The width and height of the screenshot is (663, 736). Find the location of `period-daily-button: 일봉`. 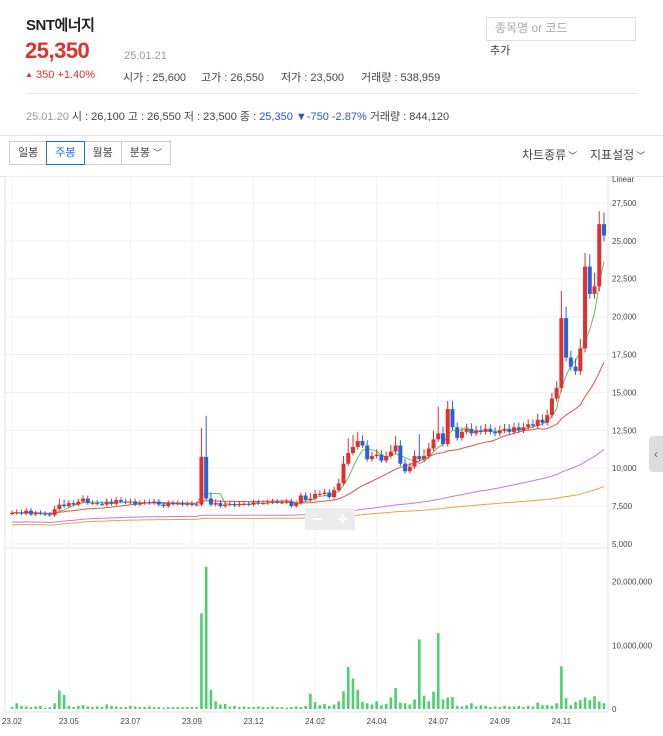

period-daily-button: 일봉 is located at coordinates (28, 153).